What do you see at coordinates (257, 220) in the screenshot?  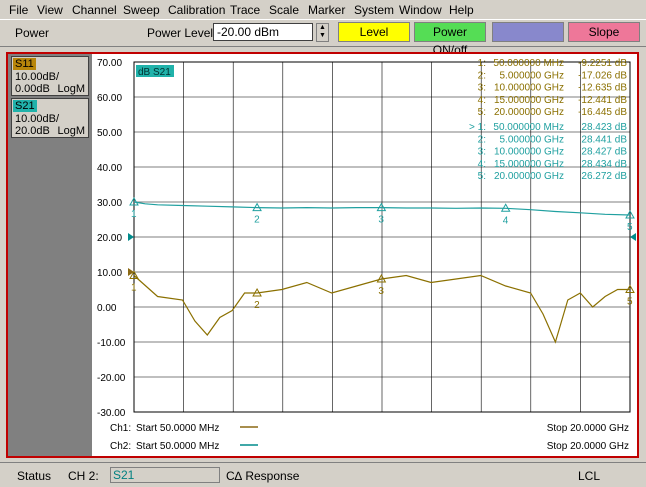 I see `s21-marker-label: 2` at bounding box center [257, 220].